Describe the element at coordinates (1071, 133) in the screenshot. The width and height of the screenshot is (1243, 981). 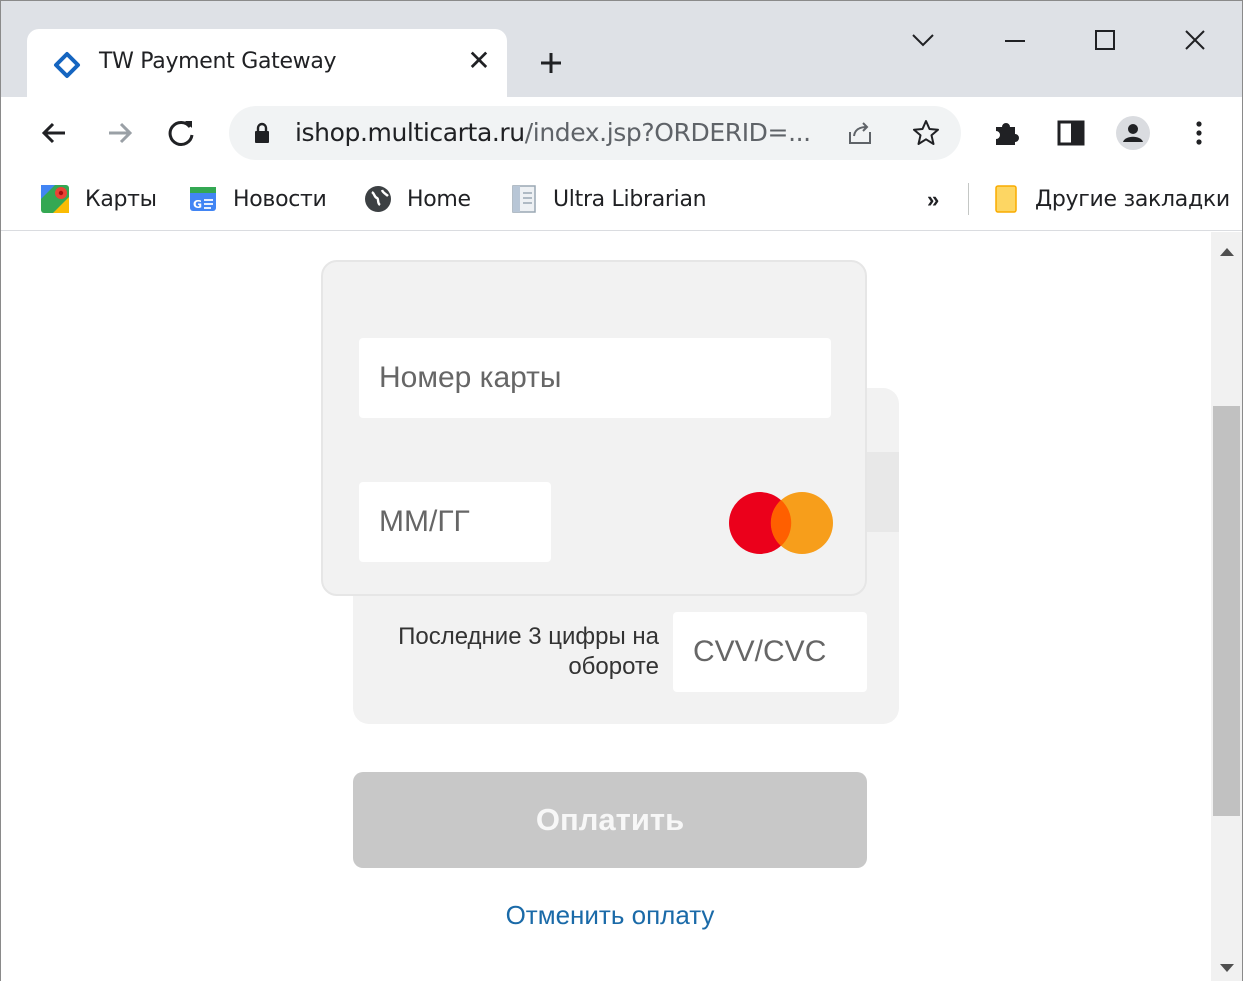
I see `side-panel-icon` at that location.